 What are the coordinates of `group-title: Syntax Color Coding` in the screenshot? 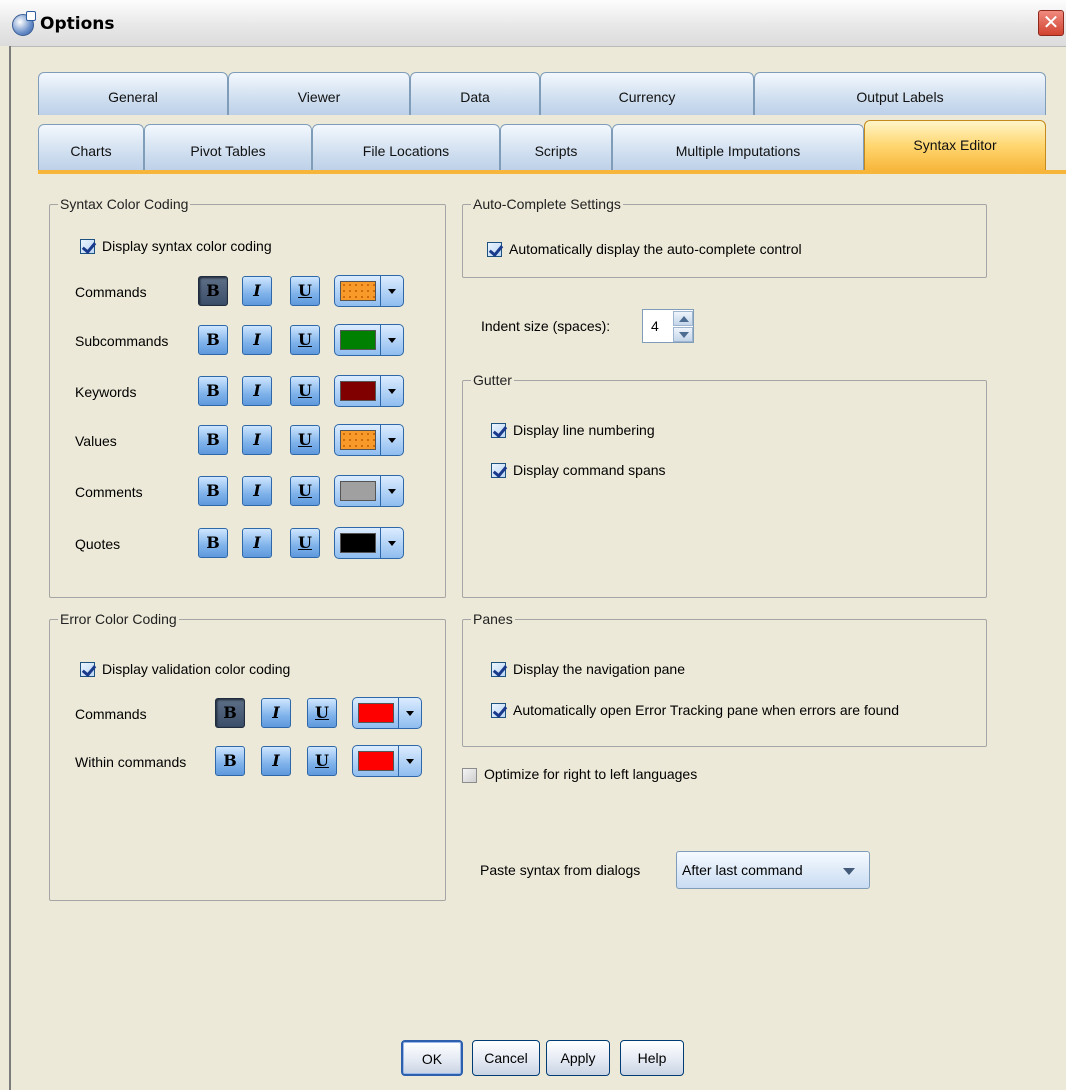 It's located at (124, 204).